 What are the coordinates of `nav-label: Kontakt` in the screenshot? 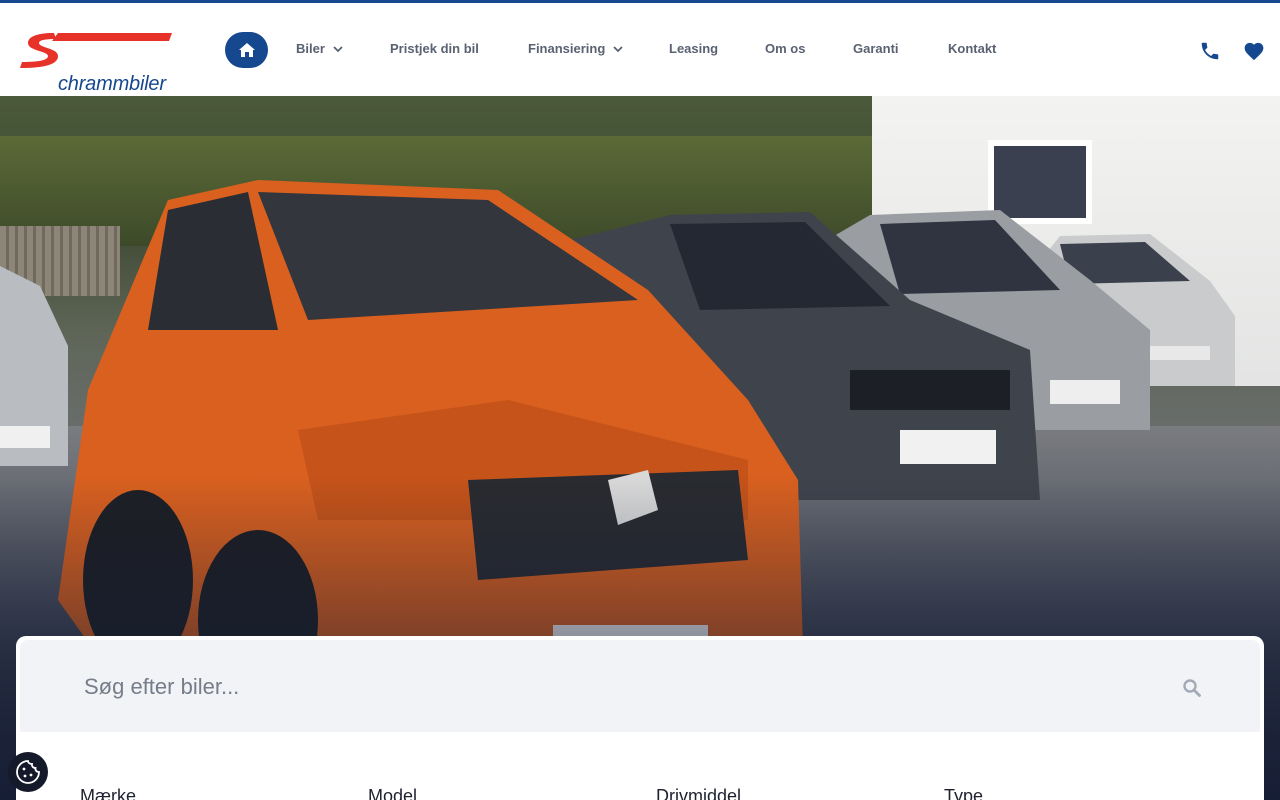 It's located at (972, 48).